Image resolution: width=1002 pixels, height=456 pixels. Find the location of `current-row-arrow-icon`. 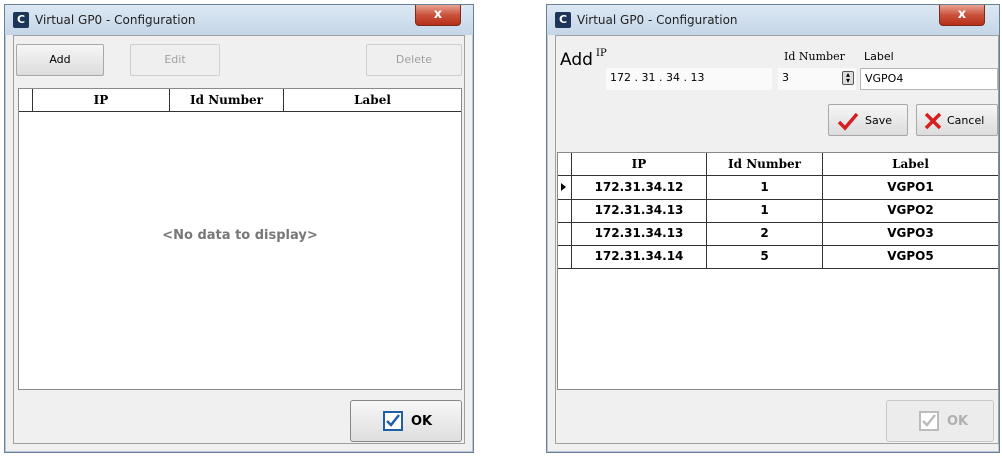

current-row-arrow-icon is located at coordinates (563, 187).